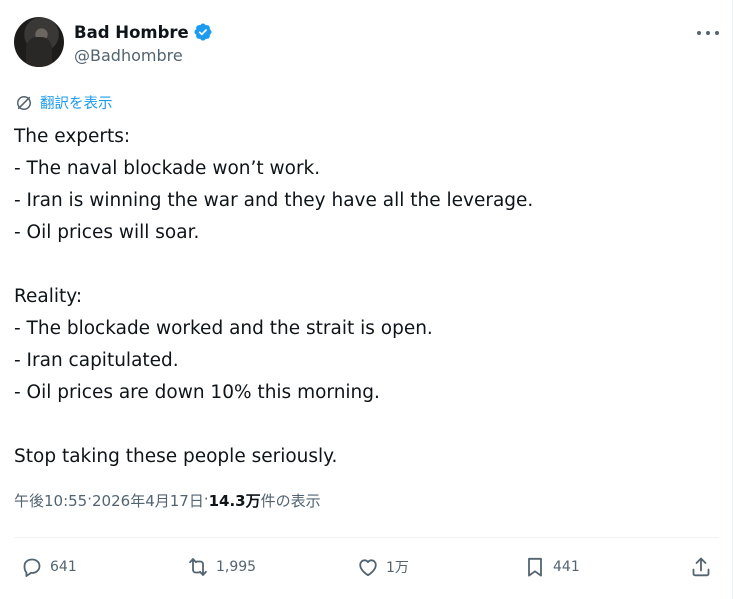 Image resolution: width=733 pixels, height=599 pixels. I want to click on tweet-line: - Oil prices will soar., so click(107, 232).